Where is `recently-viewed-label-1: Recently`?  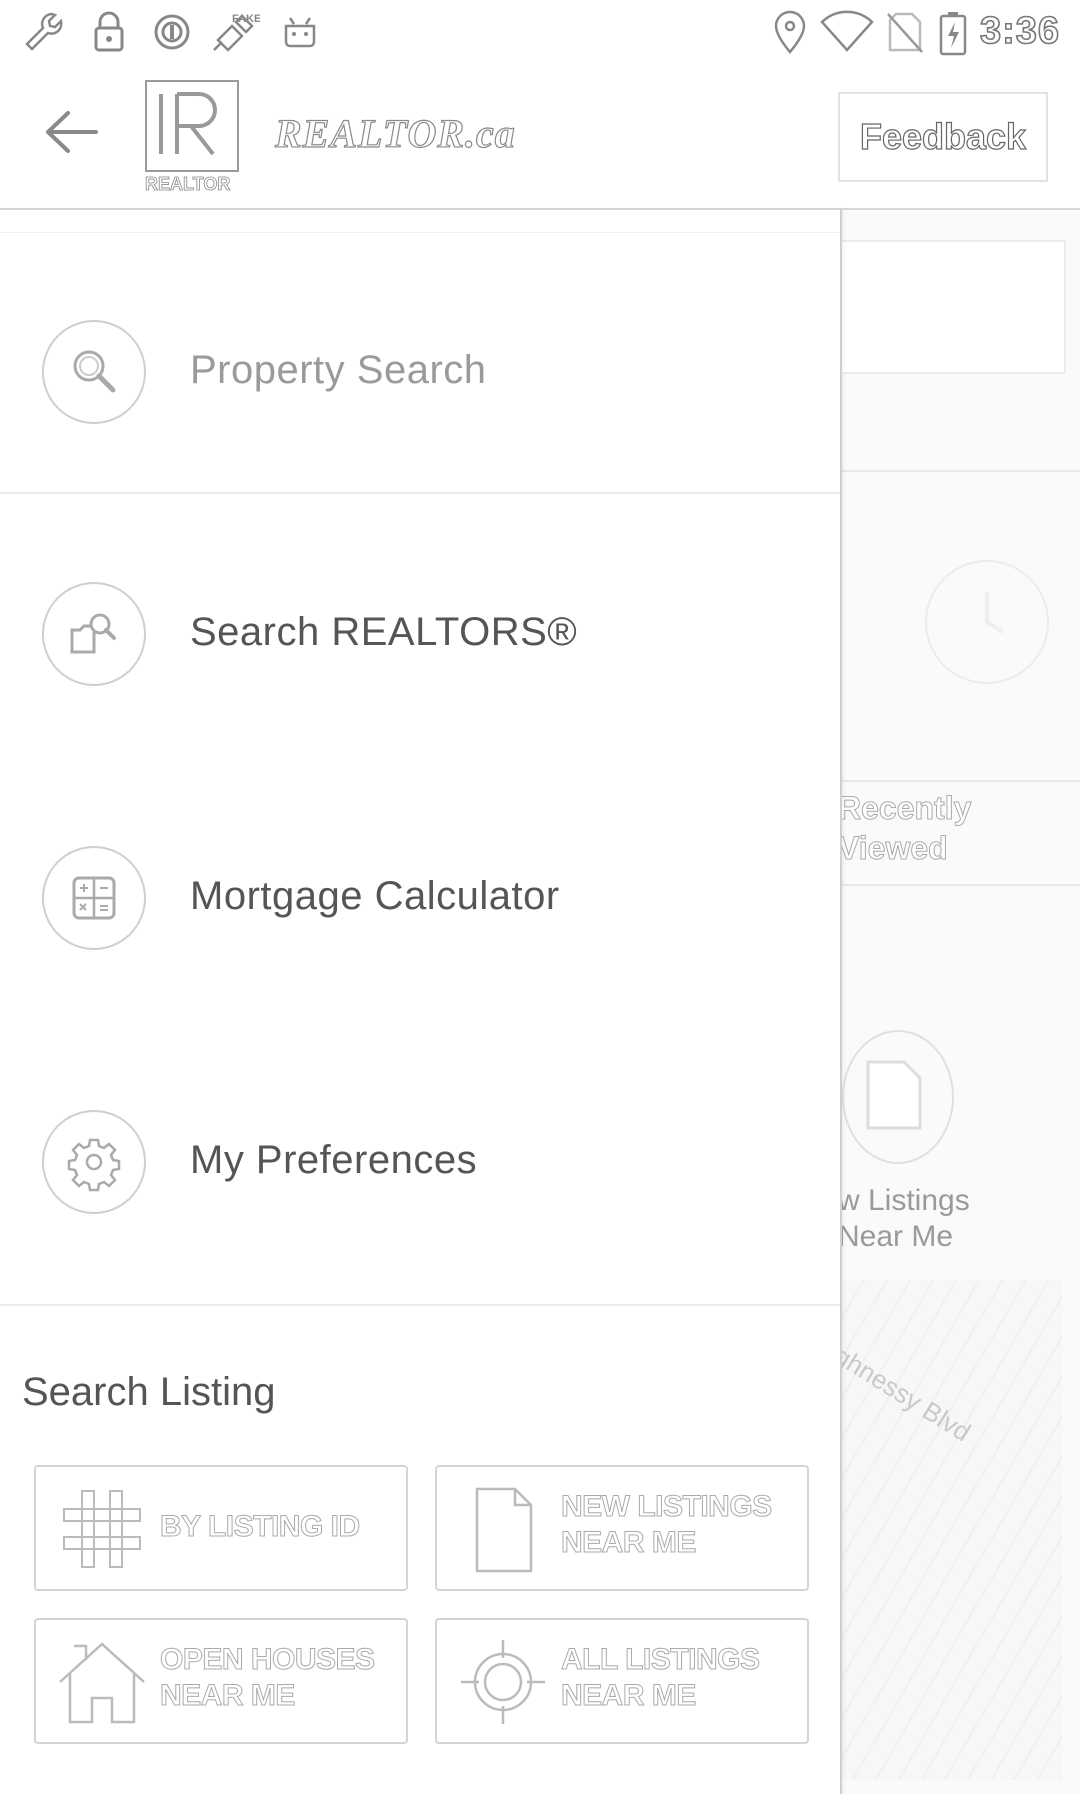
recently-viewed-label-1: Recently is located at coordinates (904, 808).